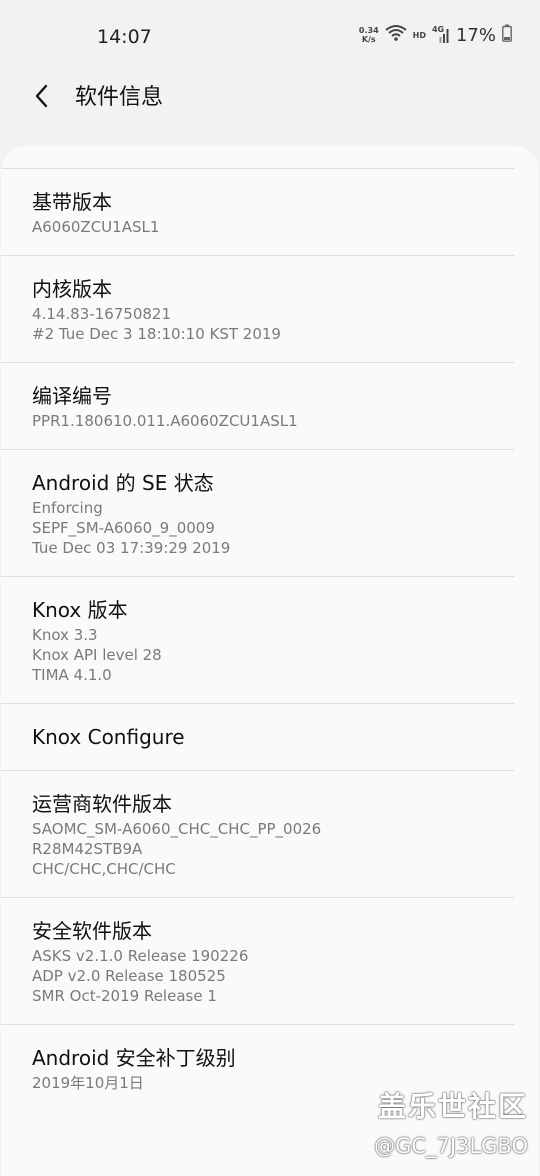 Image resolution: width=540 pixels, height=1176 pixels. What do you see at coordinates (140, 956) in the screenshot?
I see `item-value: ASKS v2.1.0 Release 190226` at bounding box center [140, 956].